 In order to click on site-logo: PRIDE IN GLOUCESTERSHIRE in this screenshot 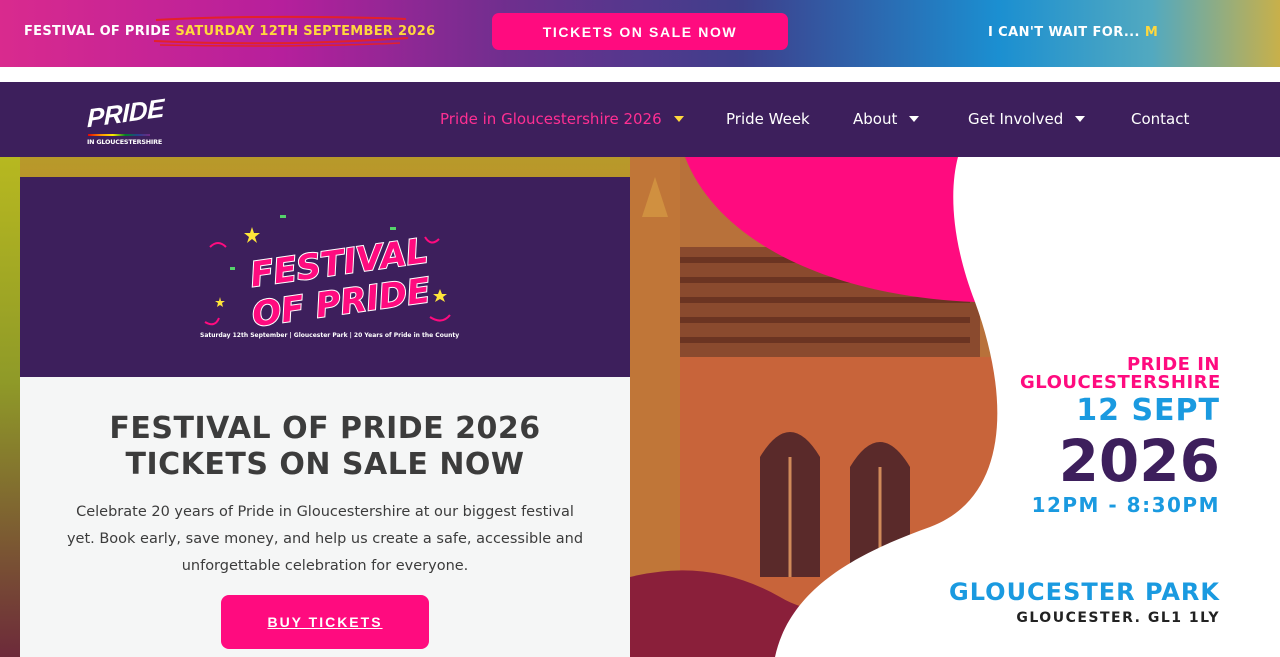, I will do `click(124, 120)`.